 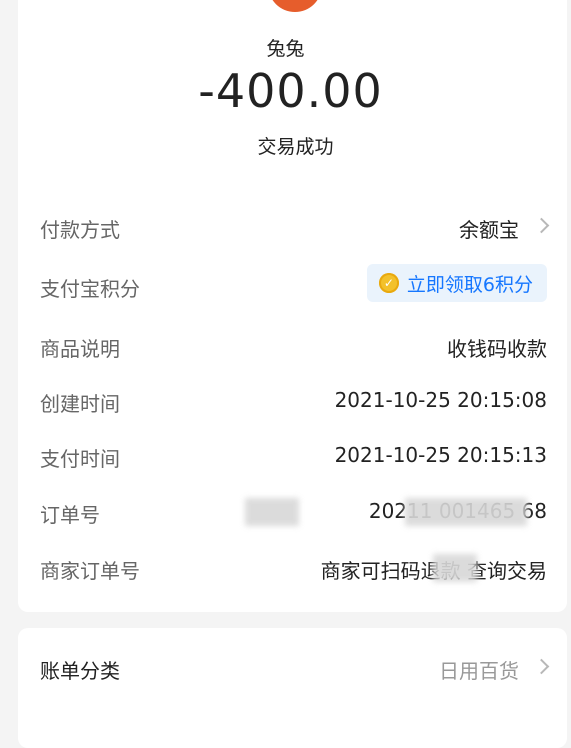 I want to click on bill-category-value: 日用百货, so click(x=479, y=671).